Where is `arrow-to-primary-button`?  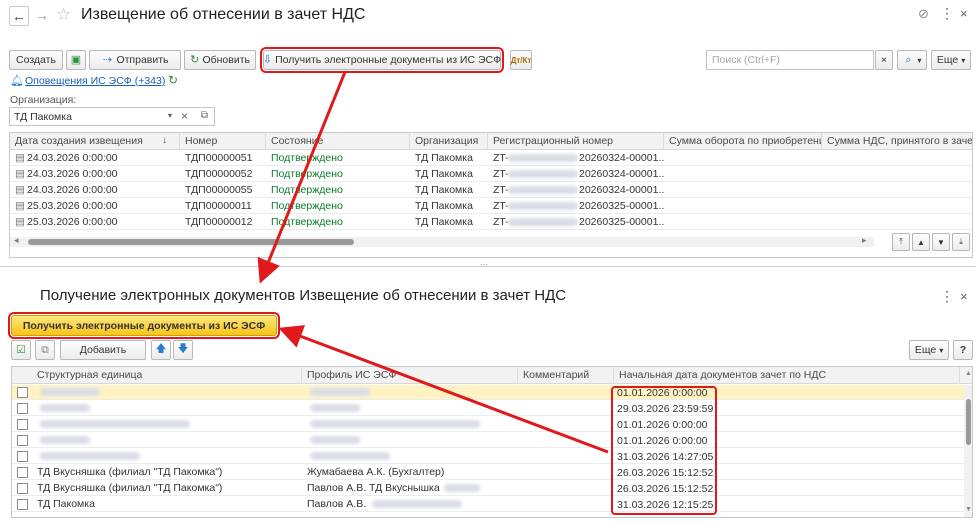 arrow-to-primary-button is located at coordinates (443, 389).